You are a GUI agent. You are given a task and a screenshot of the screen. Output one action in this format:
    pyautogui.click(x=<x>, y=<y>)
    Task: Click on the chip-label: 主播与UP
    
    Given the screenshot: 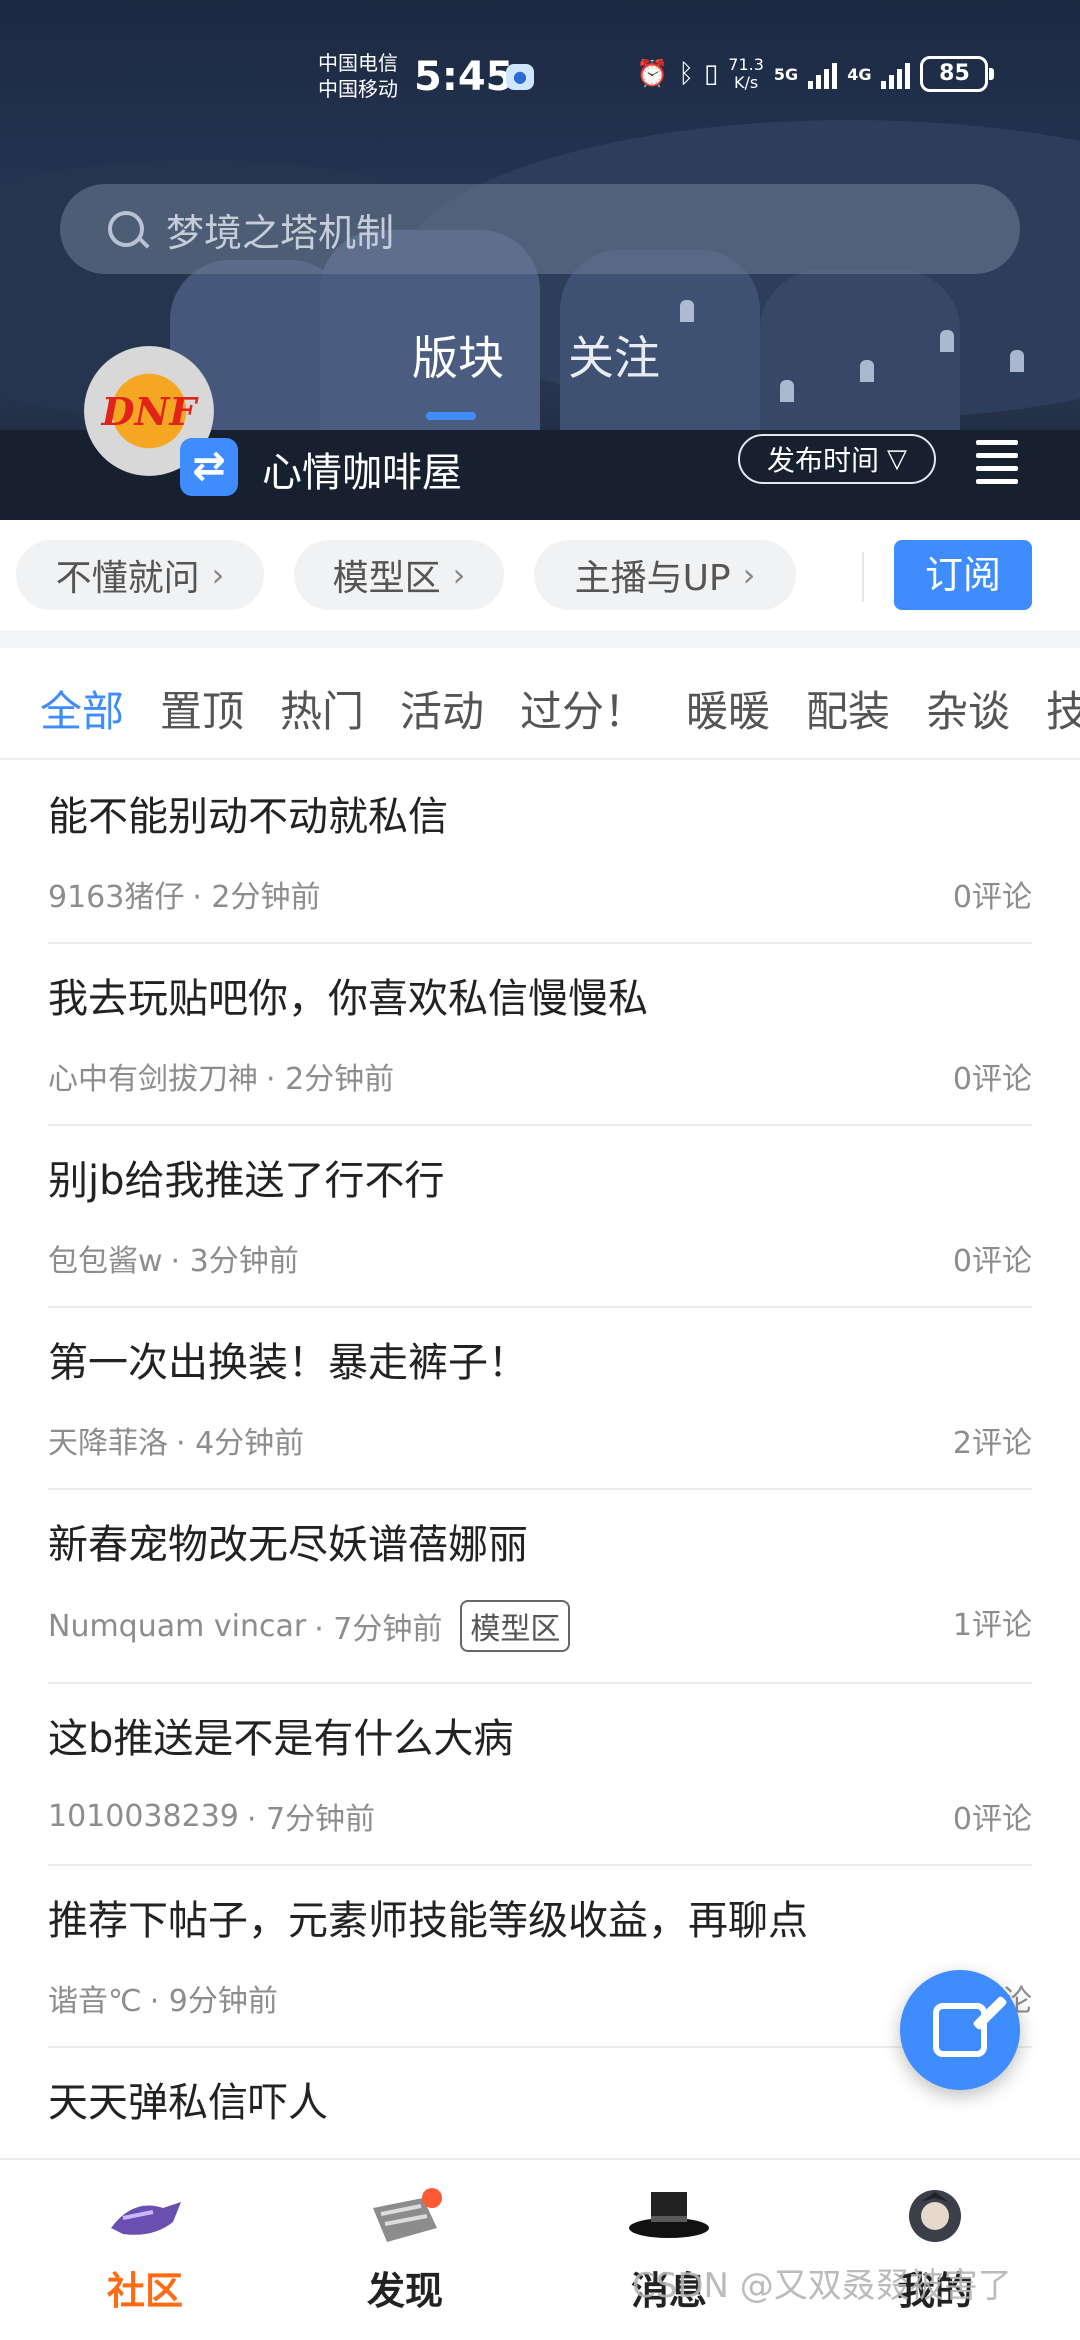 What is the action you would take?
    pyautogui.click(x=652, y=578)
    